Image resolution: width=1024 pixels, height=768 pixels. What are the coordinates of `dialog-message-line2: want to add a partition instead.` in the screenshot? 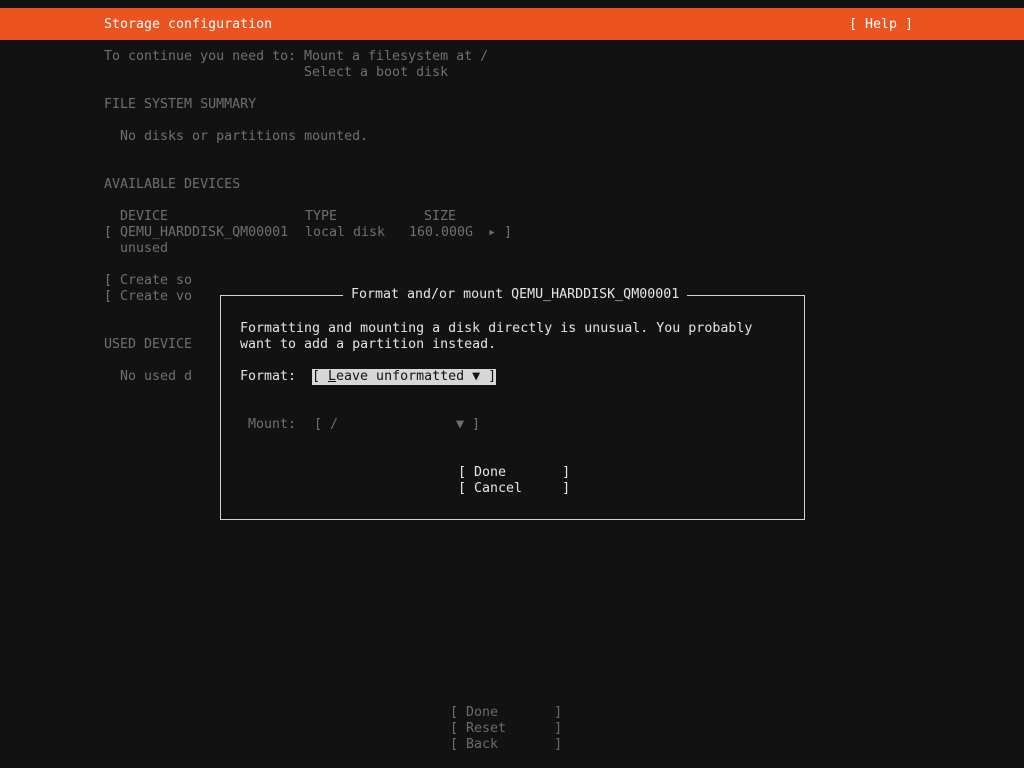 It's located at (368, 344).